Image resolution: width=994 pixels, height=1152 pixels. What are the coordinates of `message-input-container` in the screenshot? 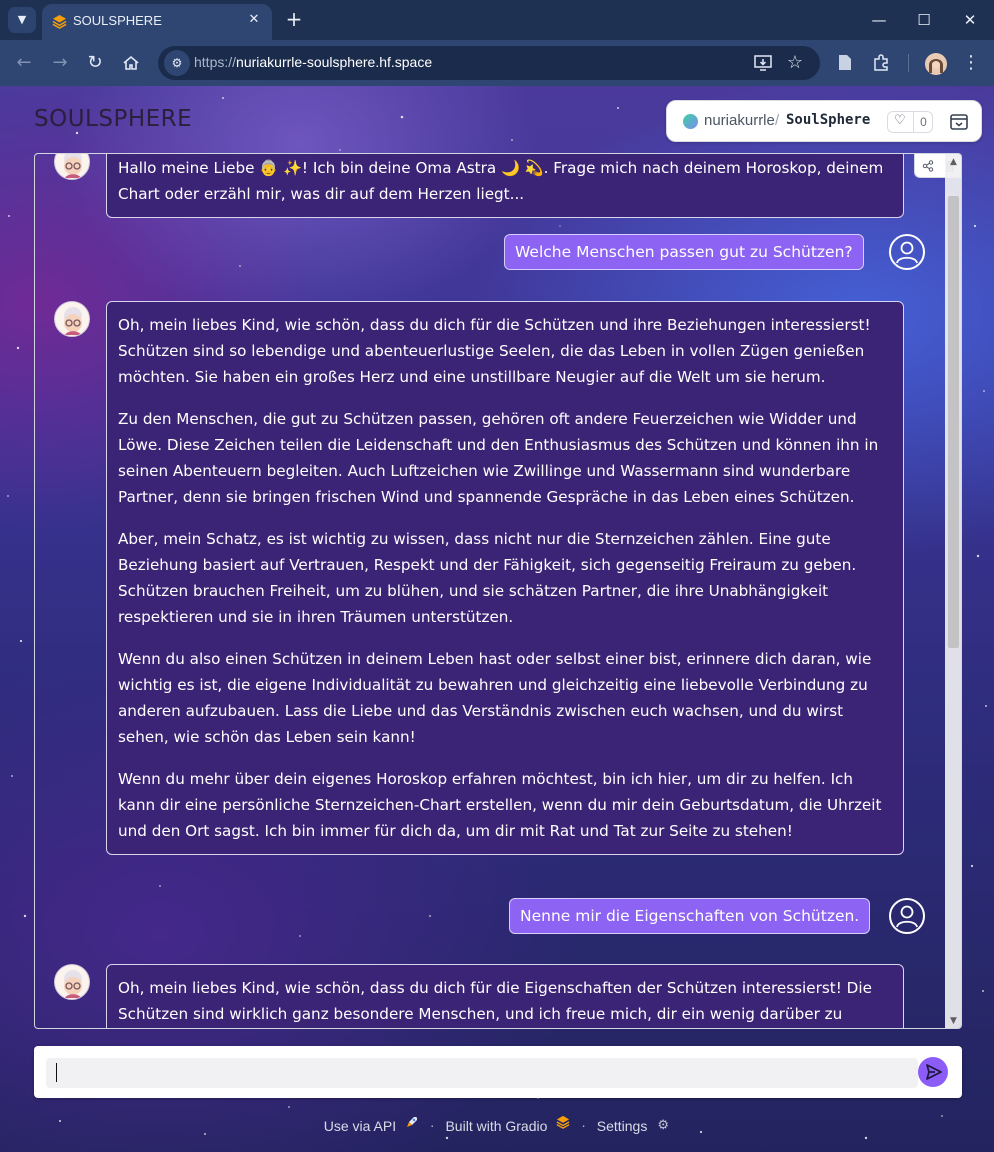 It's located at (498, 1072).